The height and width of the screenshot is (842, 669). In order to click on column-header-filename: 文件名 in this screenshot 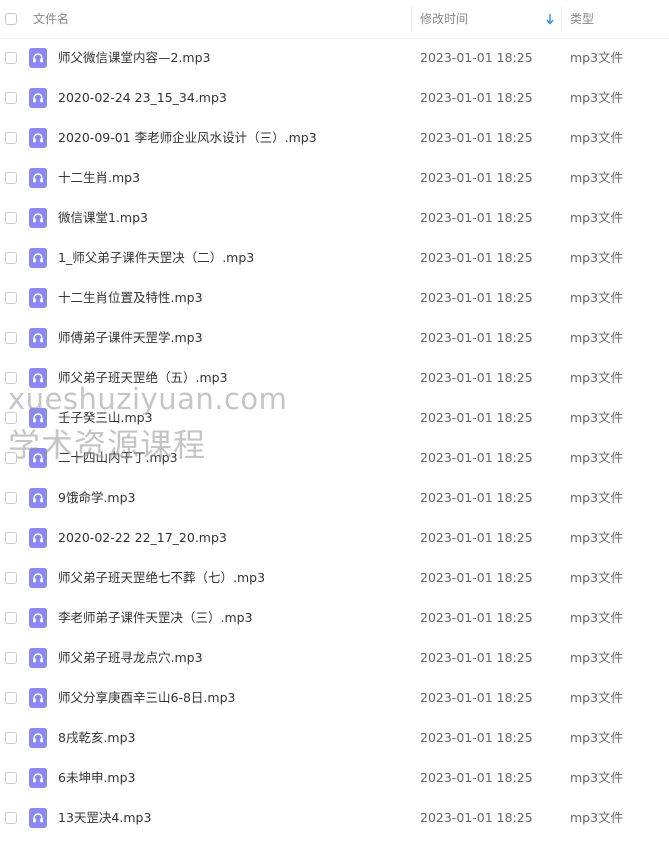, I will do `click(51, 19)`.